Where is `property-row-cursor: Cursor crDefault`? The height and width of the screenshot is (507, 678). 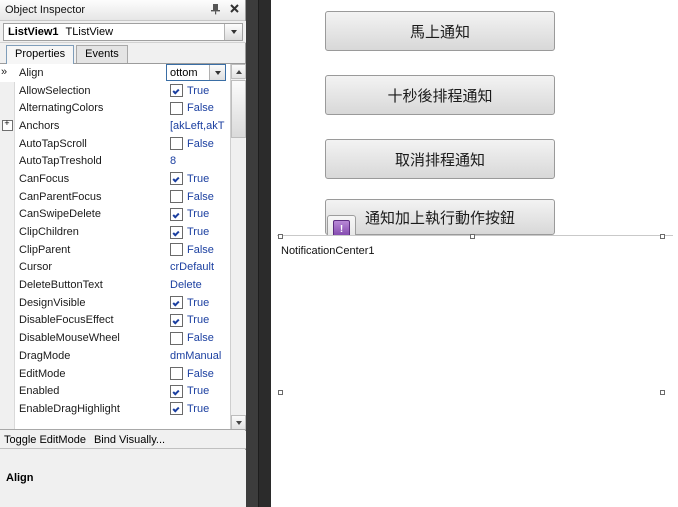 property-row-cursor: Cursor crDefault is located at coordinates (116, 268).